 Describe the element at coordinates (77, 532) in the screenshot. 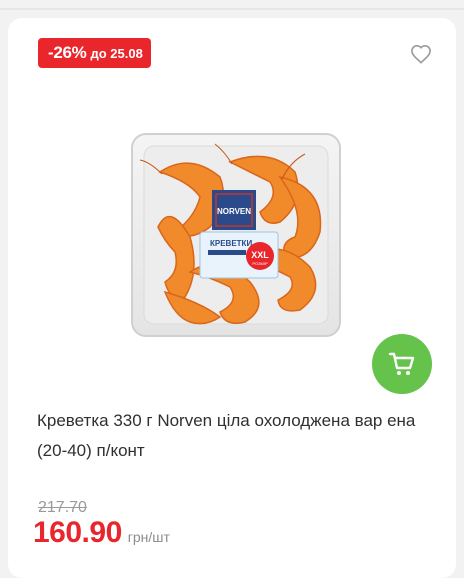

I see `current-price: 160.90` at that location.